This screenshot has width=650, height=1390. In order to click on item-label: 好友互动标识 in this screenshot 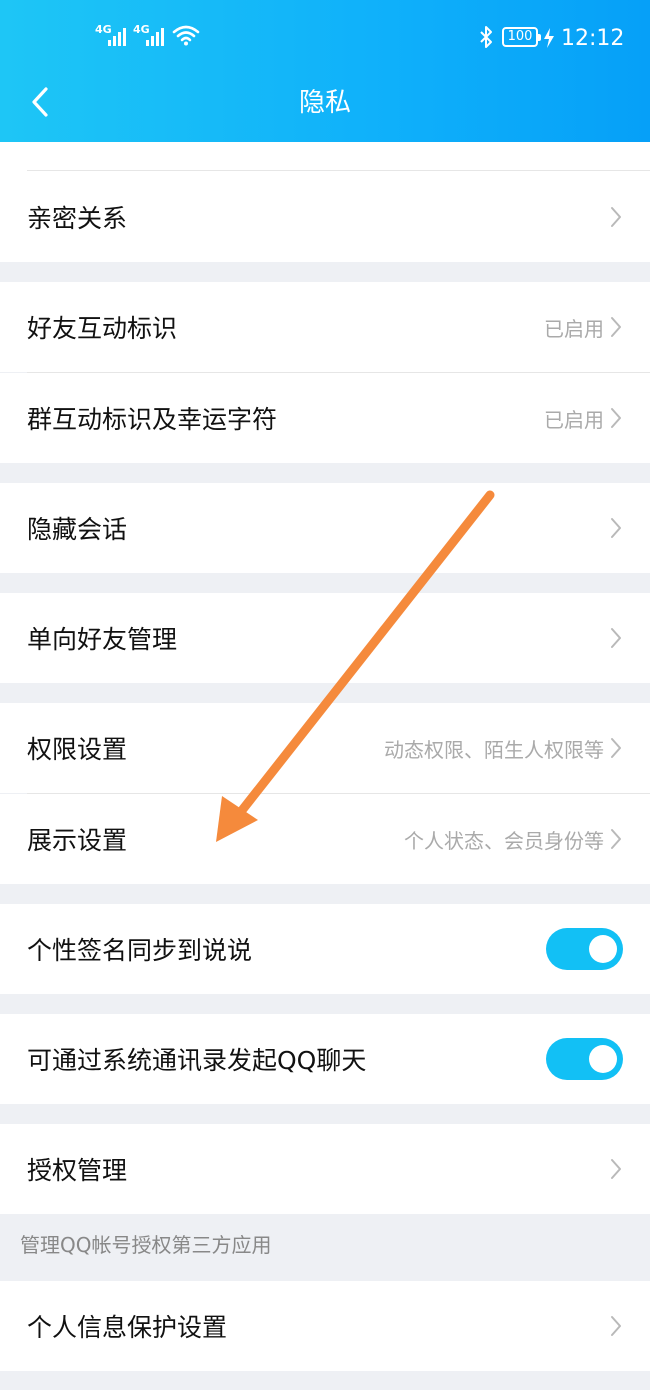, I will do `click(102, 328)`.